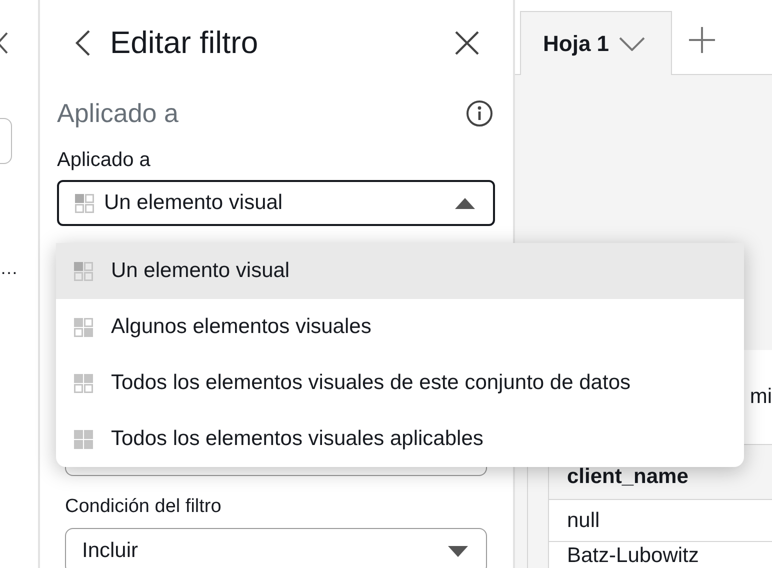 The image size is (772, 568). I want to click on condition-select: Incluir, so click(276, 548).